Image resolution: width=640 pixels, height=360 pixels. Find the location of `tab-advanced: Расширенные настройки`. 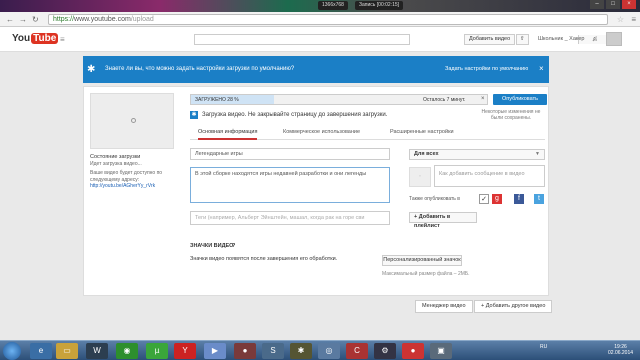

tab-advanced: Расширенные настройки is located at coordinates (422, 132).